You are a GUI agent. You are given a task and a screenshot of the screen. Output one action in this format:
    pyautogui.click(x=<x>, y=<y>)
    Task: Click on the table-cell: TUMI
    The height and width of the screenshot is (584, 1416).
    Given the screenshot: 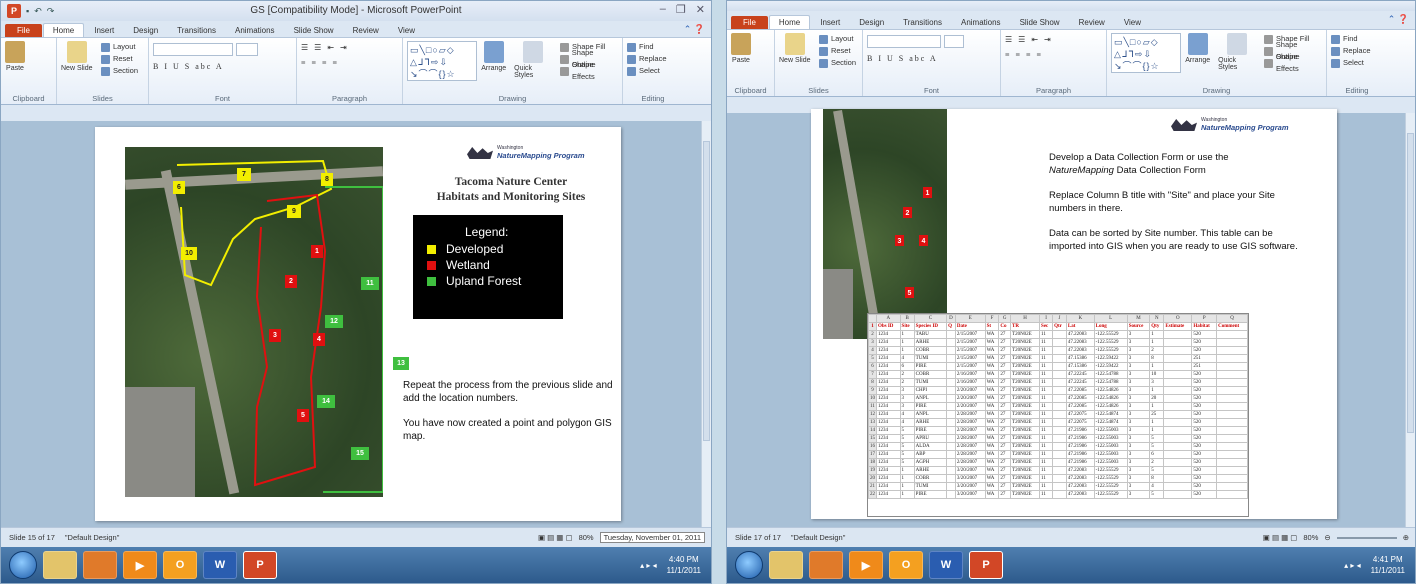 What is the action you would take?
    pyautogui.click(x=930, y=358)
    